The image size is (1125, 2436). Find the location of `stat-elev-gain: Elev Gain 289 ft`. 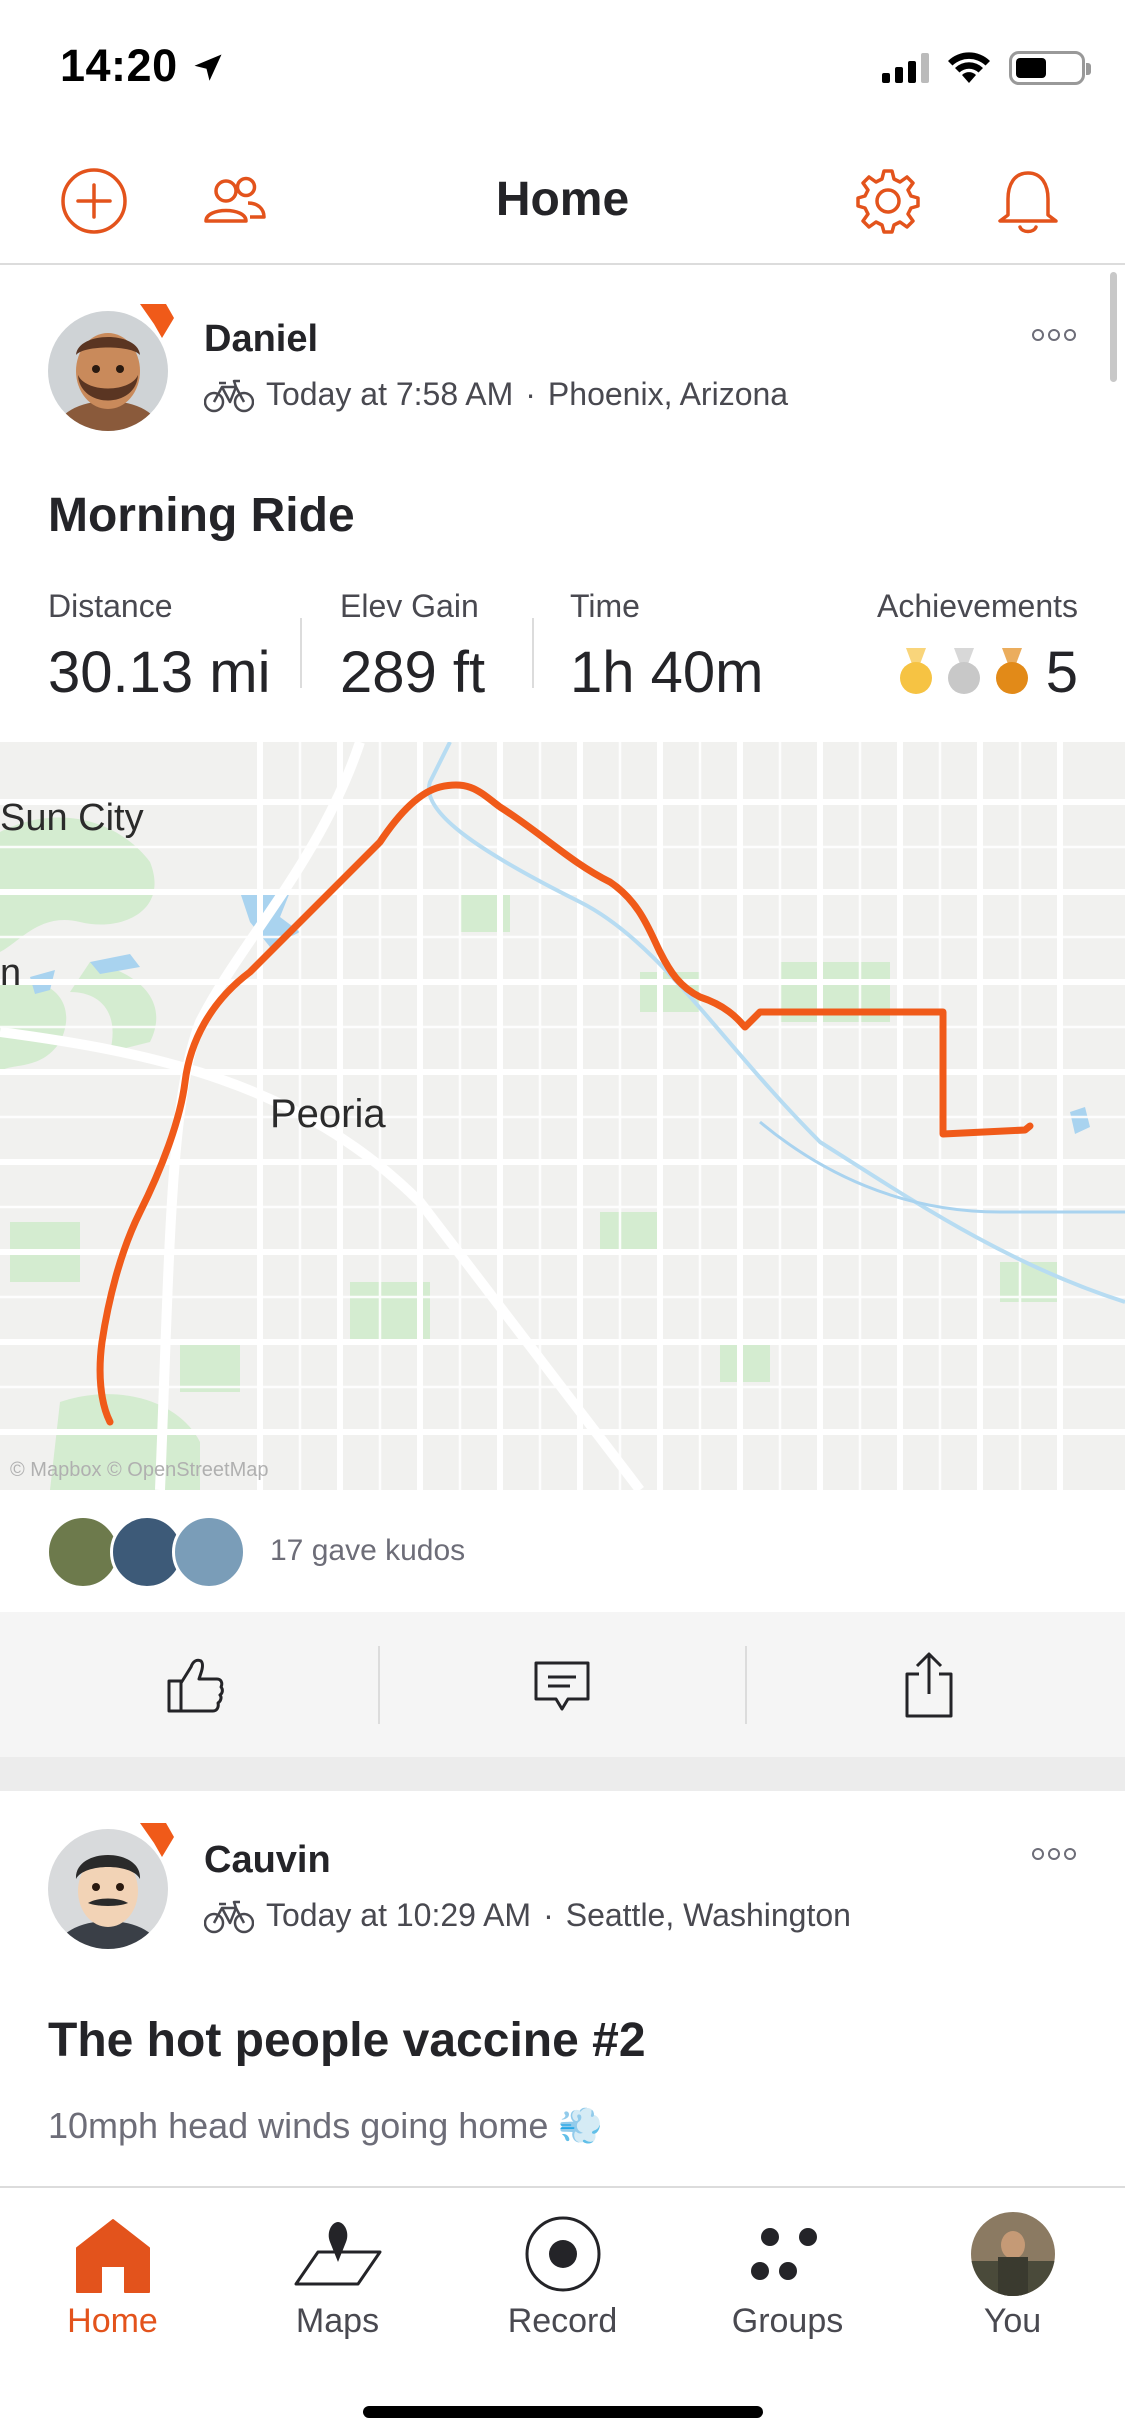

stat-elev-gain: Elev Gain 289 ft is located at coordinates (412, 647).